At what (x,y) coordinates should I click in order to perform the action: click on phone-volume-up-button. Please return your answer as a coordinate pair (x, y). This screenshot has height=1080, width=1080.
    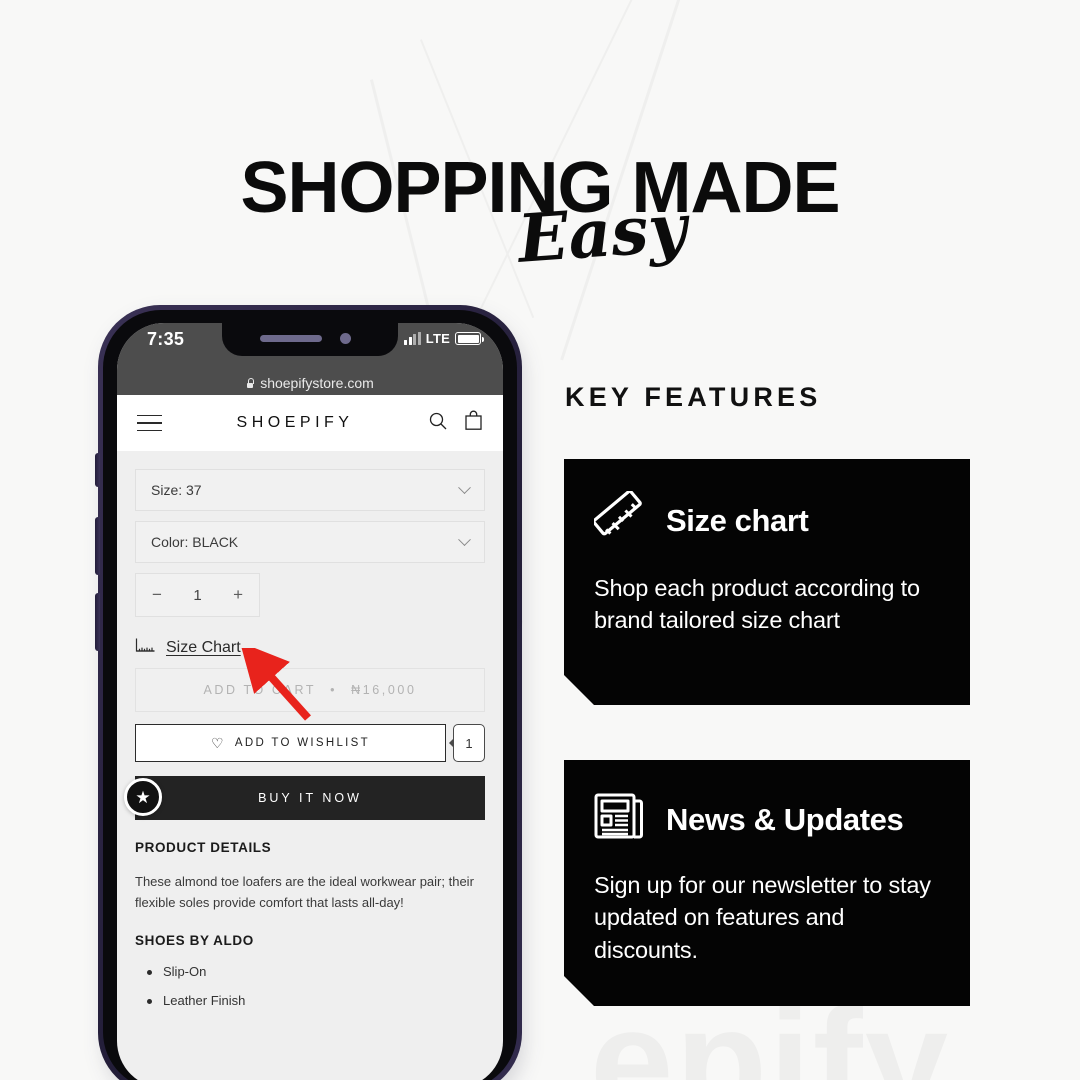
    Looking at the image, I should click on (97, 546).